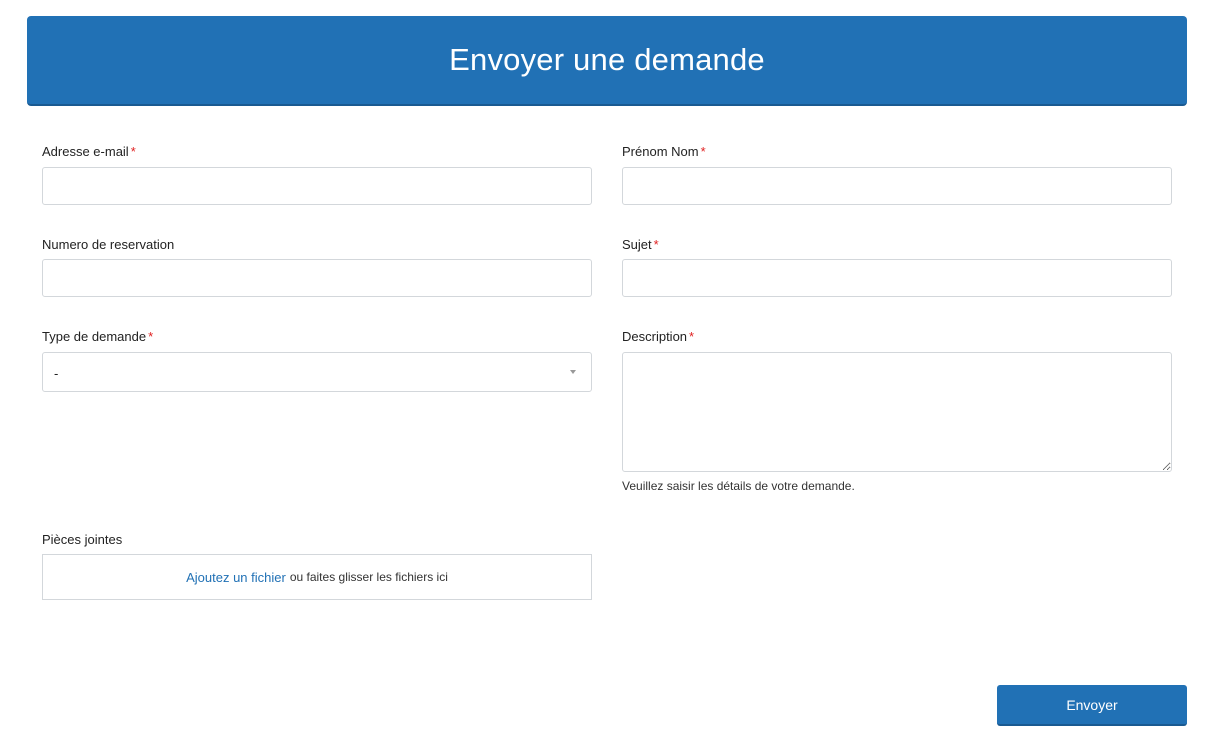 The image size is (1212, 740). Describe the element at coordinates (637, 244) in the screenshot. I see `subject-label-text: Sujet` at that location.